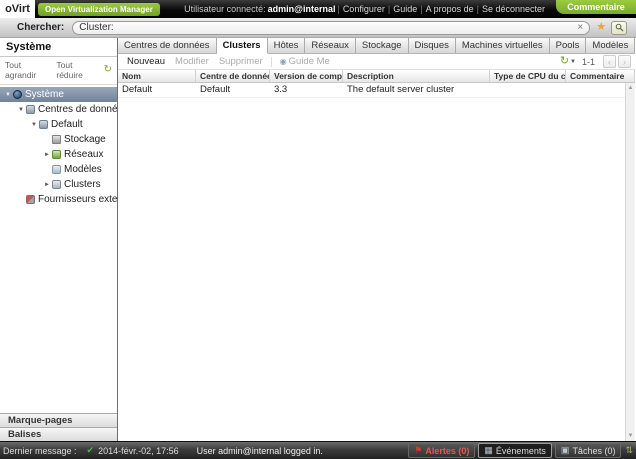 The height and width of the screenshot is (459, 636). Describe the element at coordinates (611, 45) in the screenshot. I see `tab-modeles: Modèles` at that location.